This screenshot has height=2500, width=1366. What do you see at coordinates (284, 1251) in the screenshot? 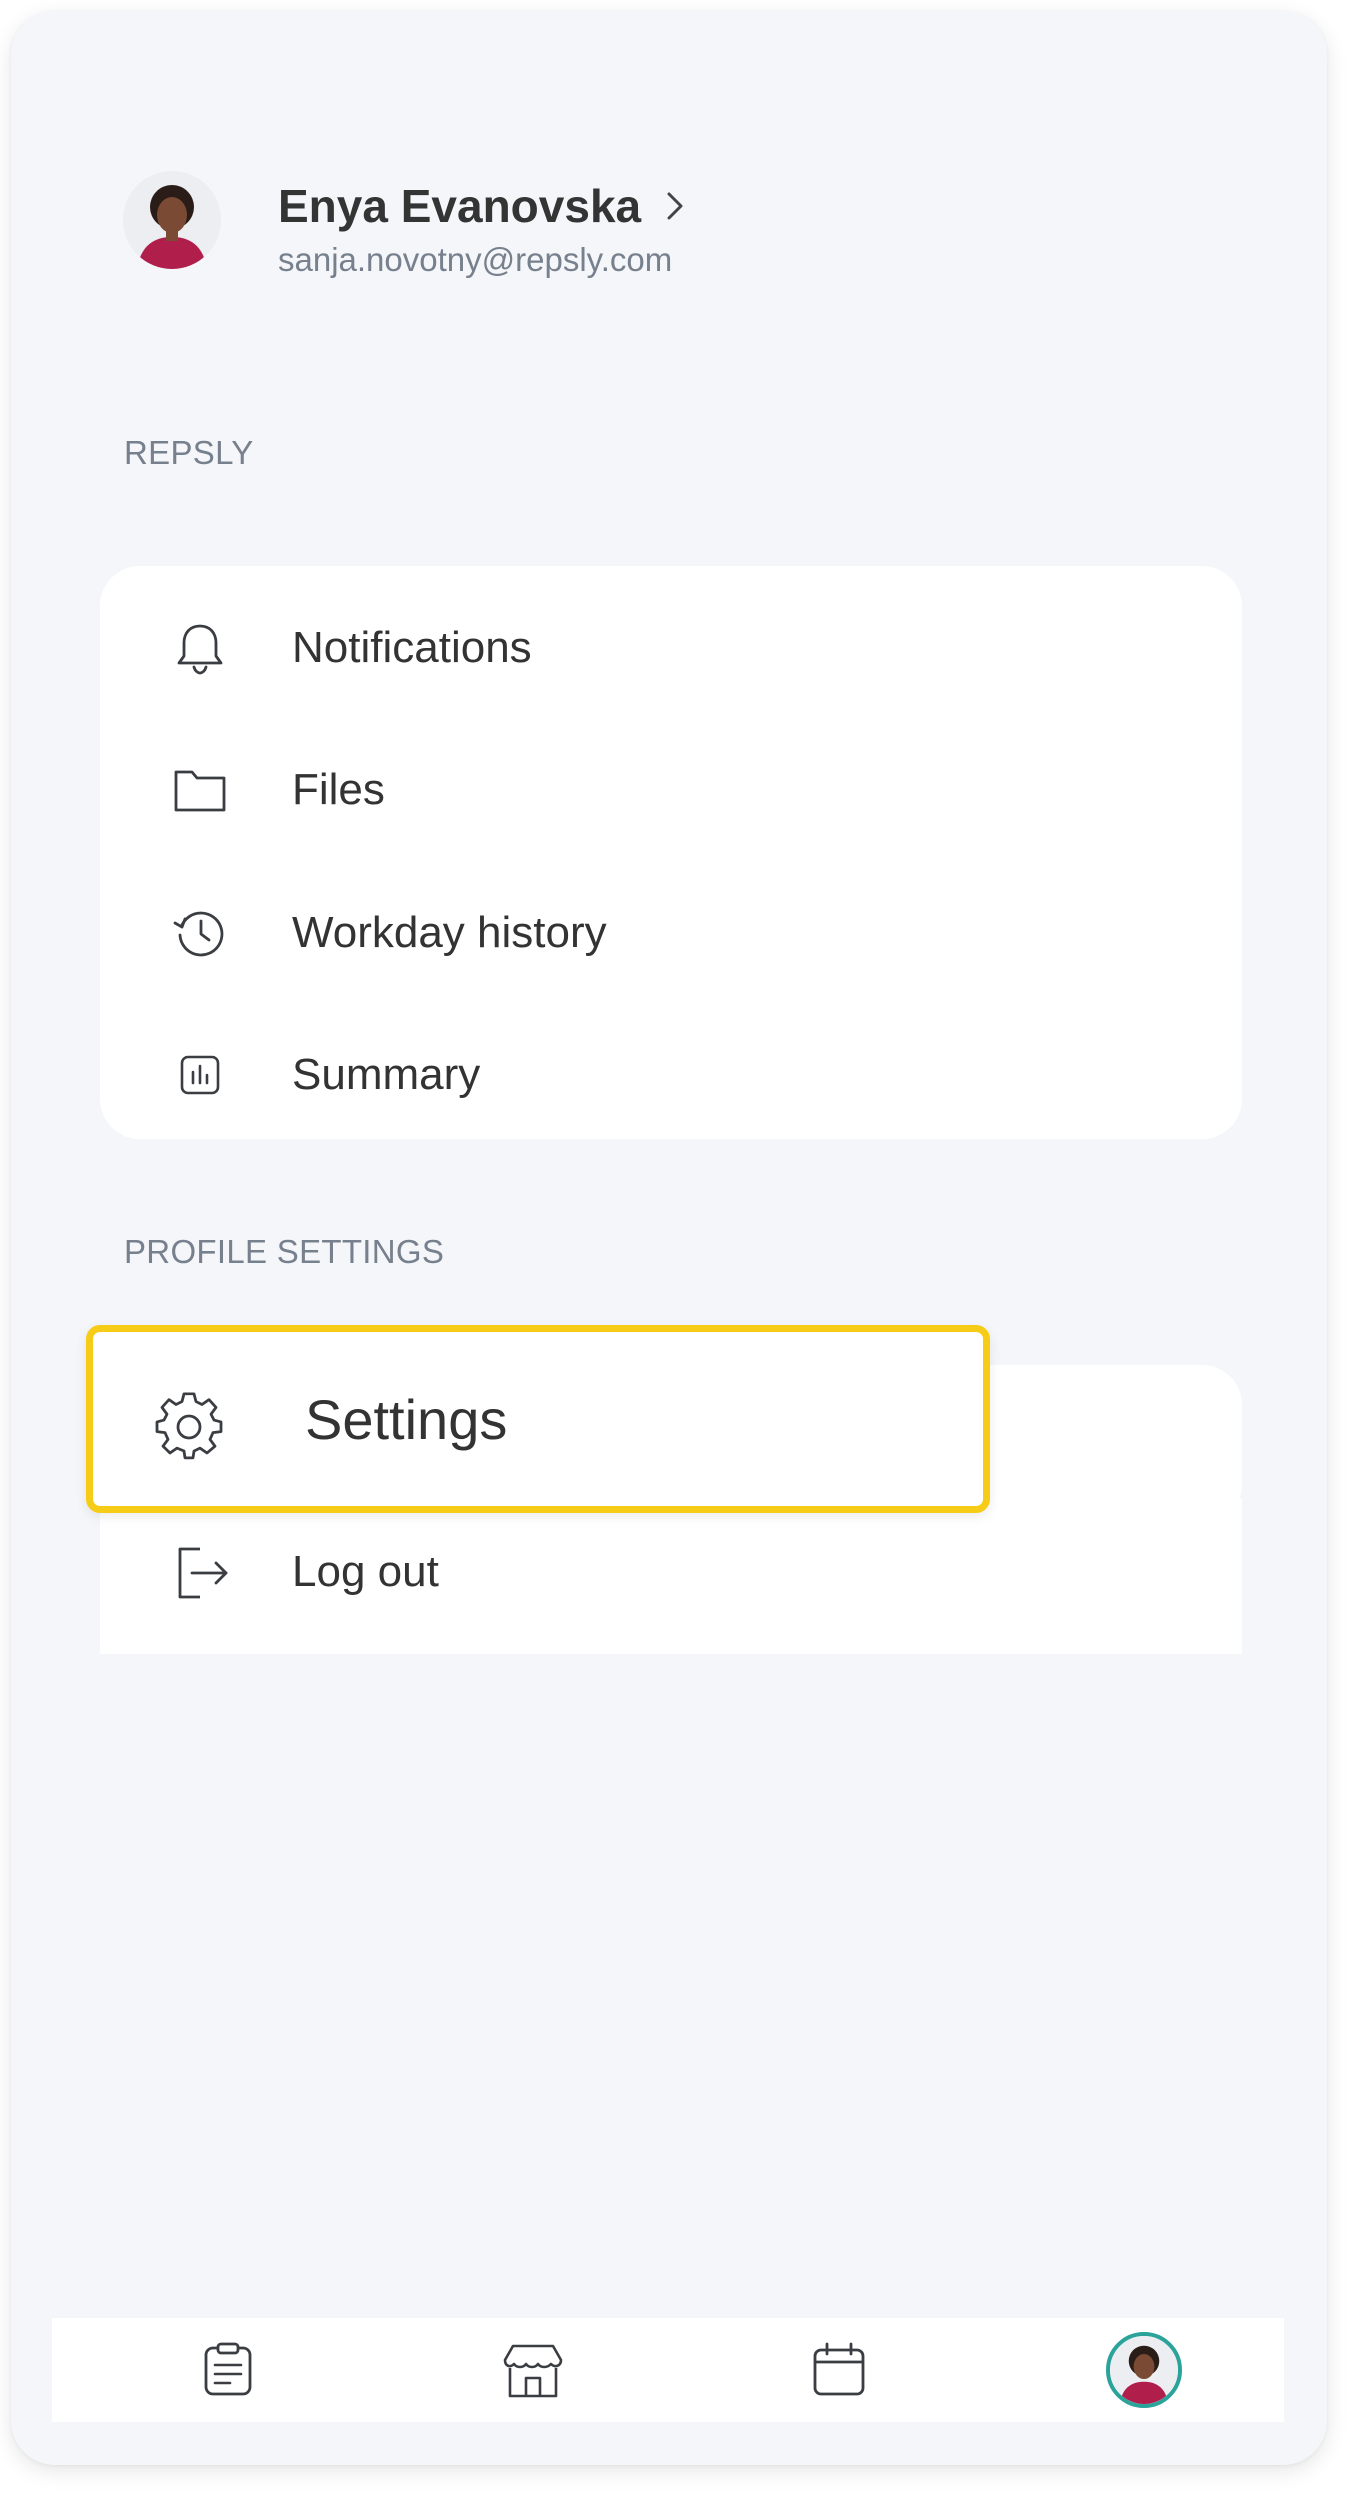
I see `section-label-profile-settings: PROFILE SETTINGS` at bounding box center [284, 1251].